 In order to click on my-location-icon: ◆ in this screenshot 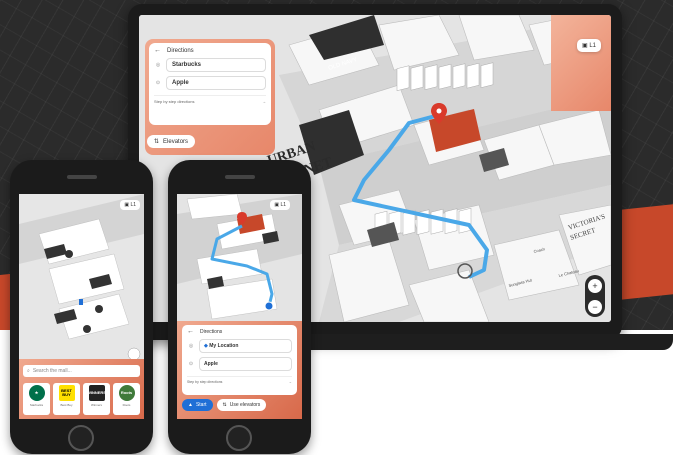, I will do `click(206, 346)`.